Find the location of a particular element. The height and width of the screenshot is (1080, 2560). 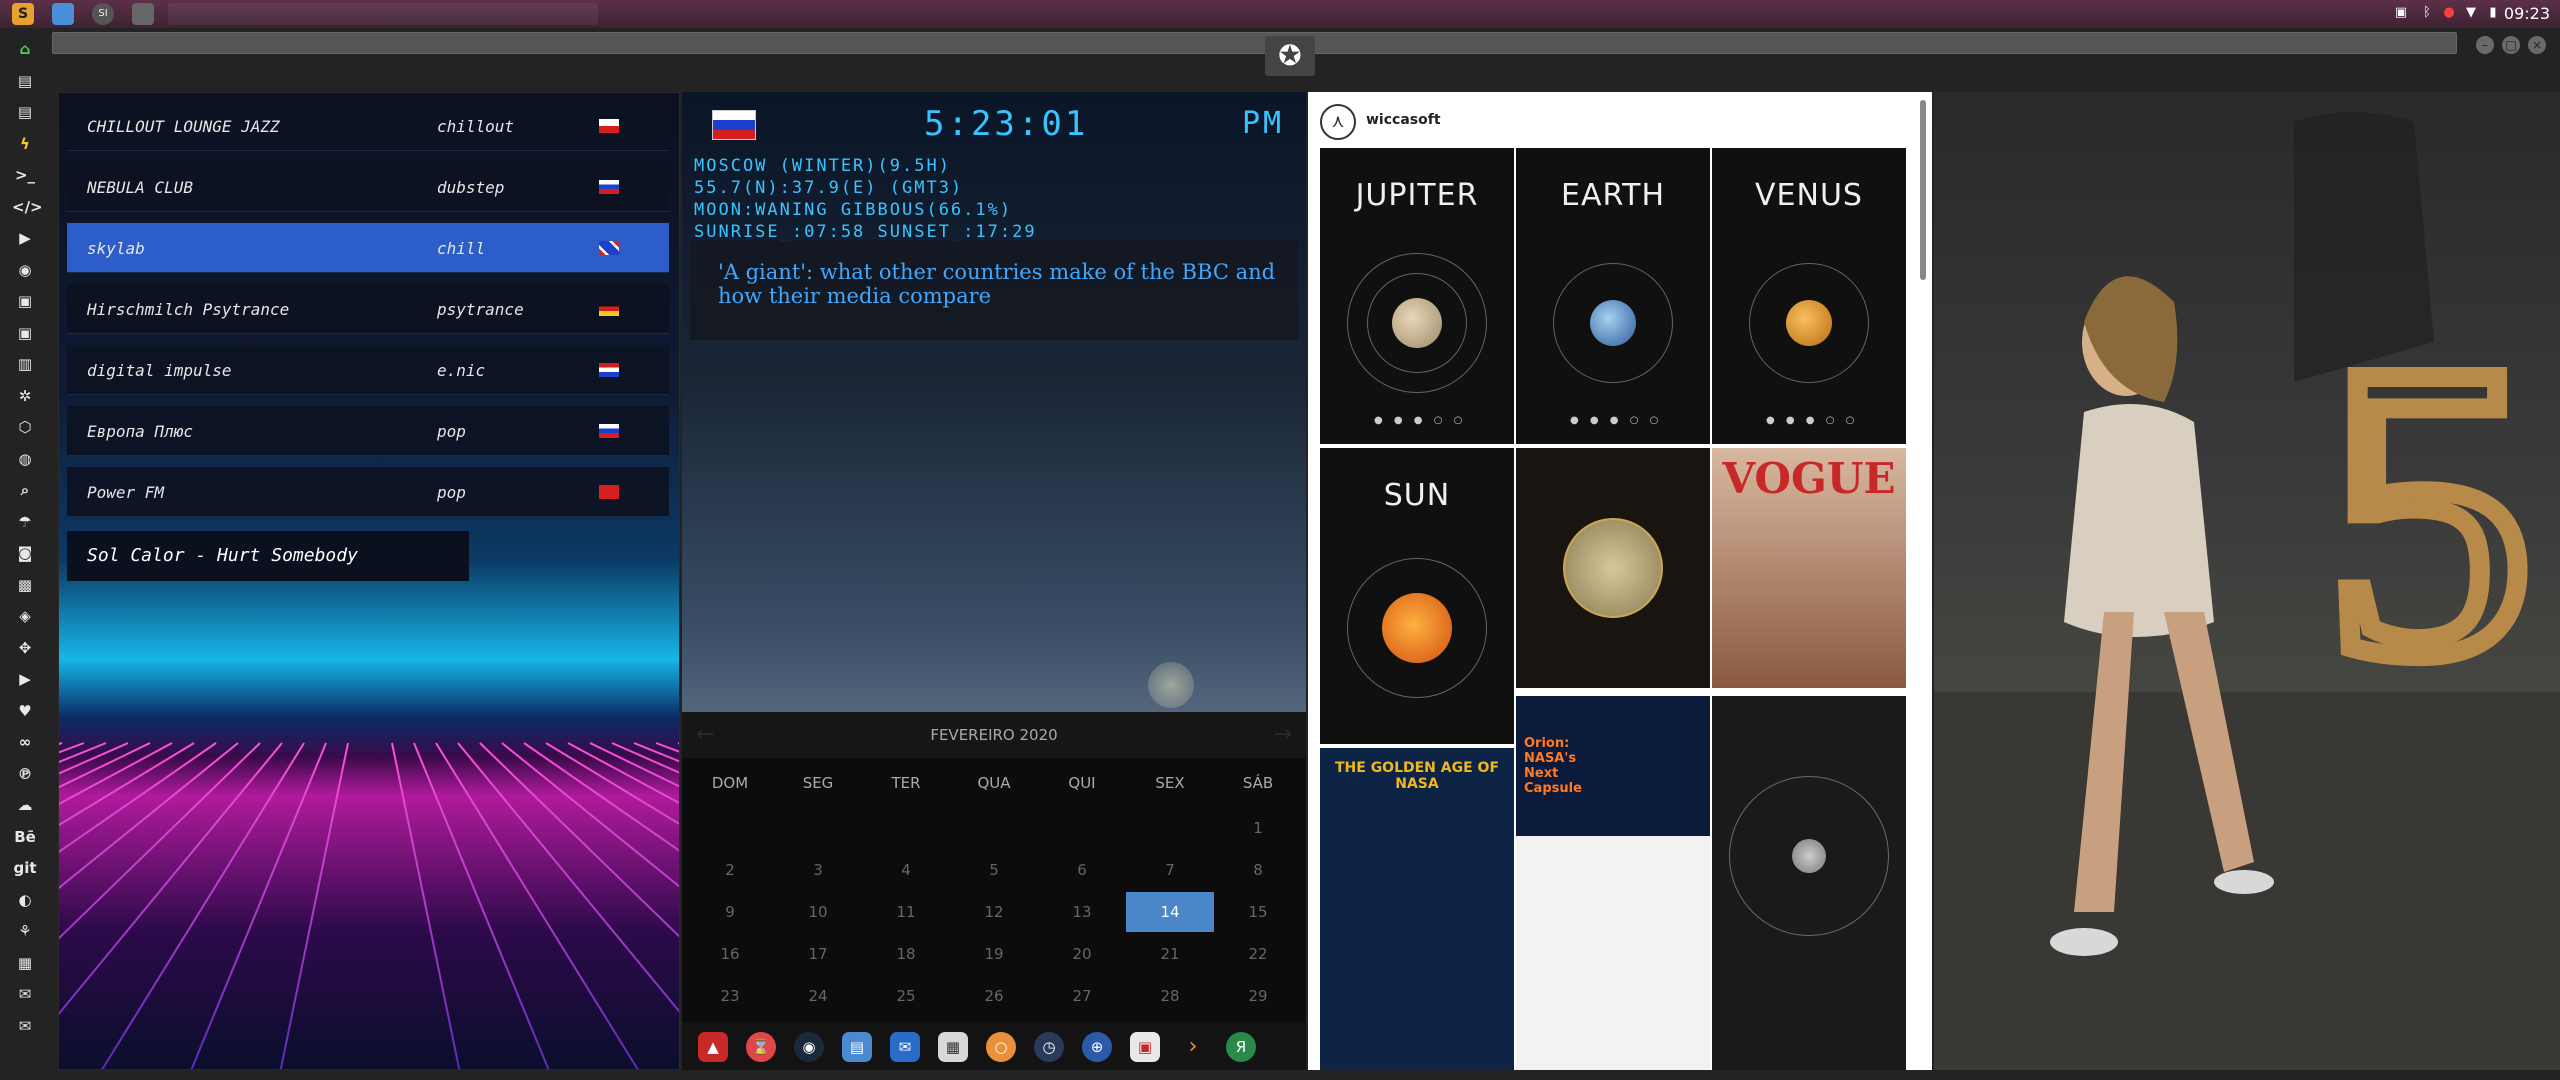

calendar-day: 7 is located at coordinates (1170, 870).